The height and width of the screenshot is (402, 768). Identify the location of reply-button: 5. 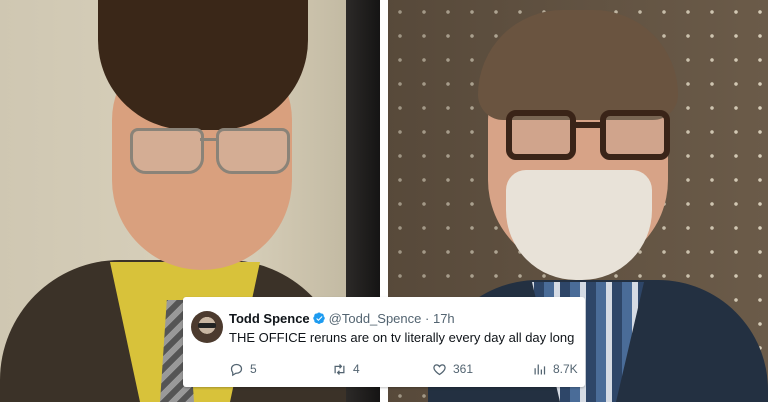
(243, 369).